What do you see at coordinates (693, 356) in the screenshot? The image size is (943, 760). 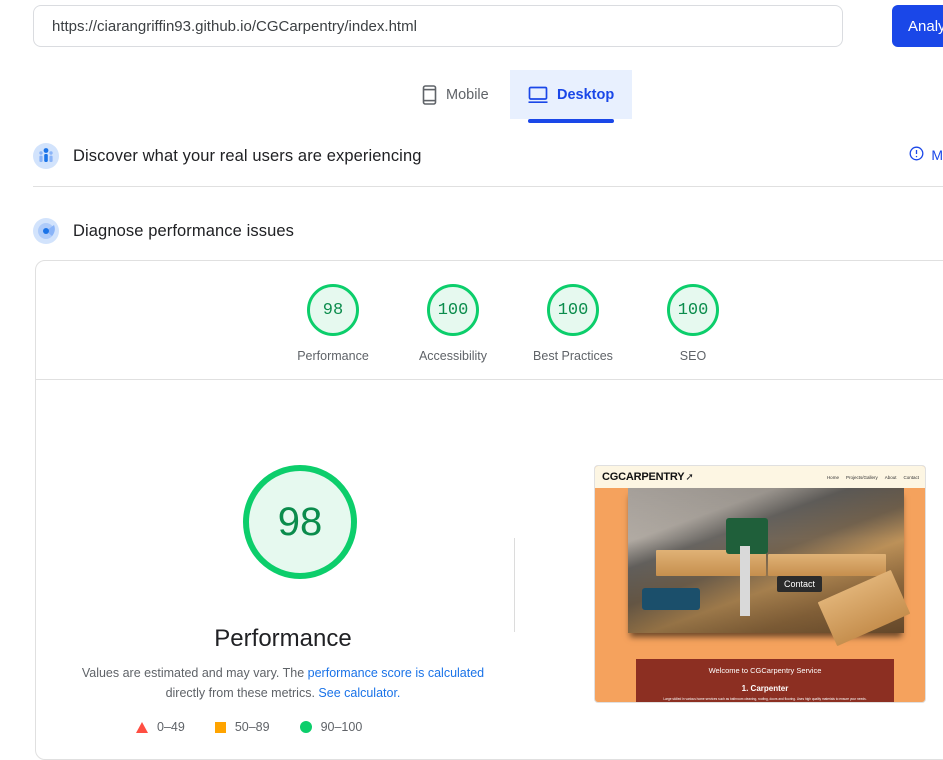 I see `score-seo-label: SEO` at bounding box center [693, 356].